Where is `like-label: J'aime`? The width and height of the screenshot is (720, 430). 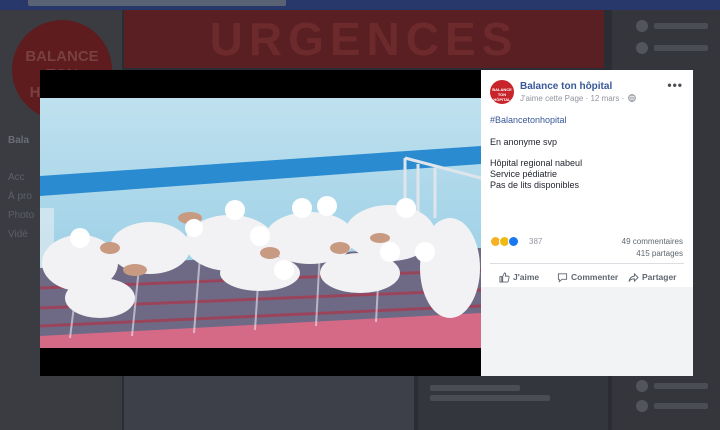
like-label: J'aime is located at coordinates (526, 277).